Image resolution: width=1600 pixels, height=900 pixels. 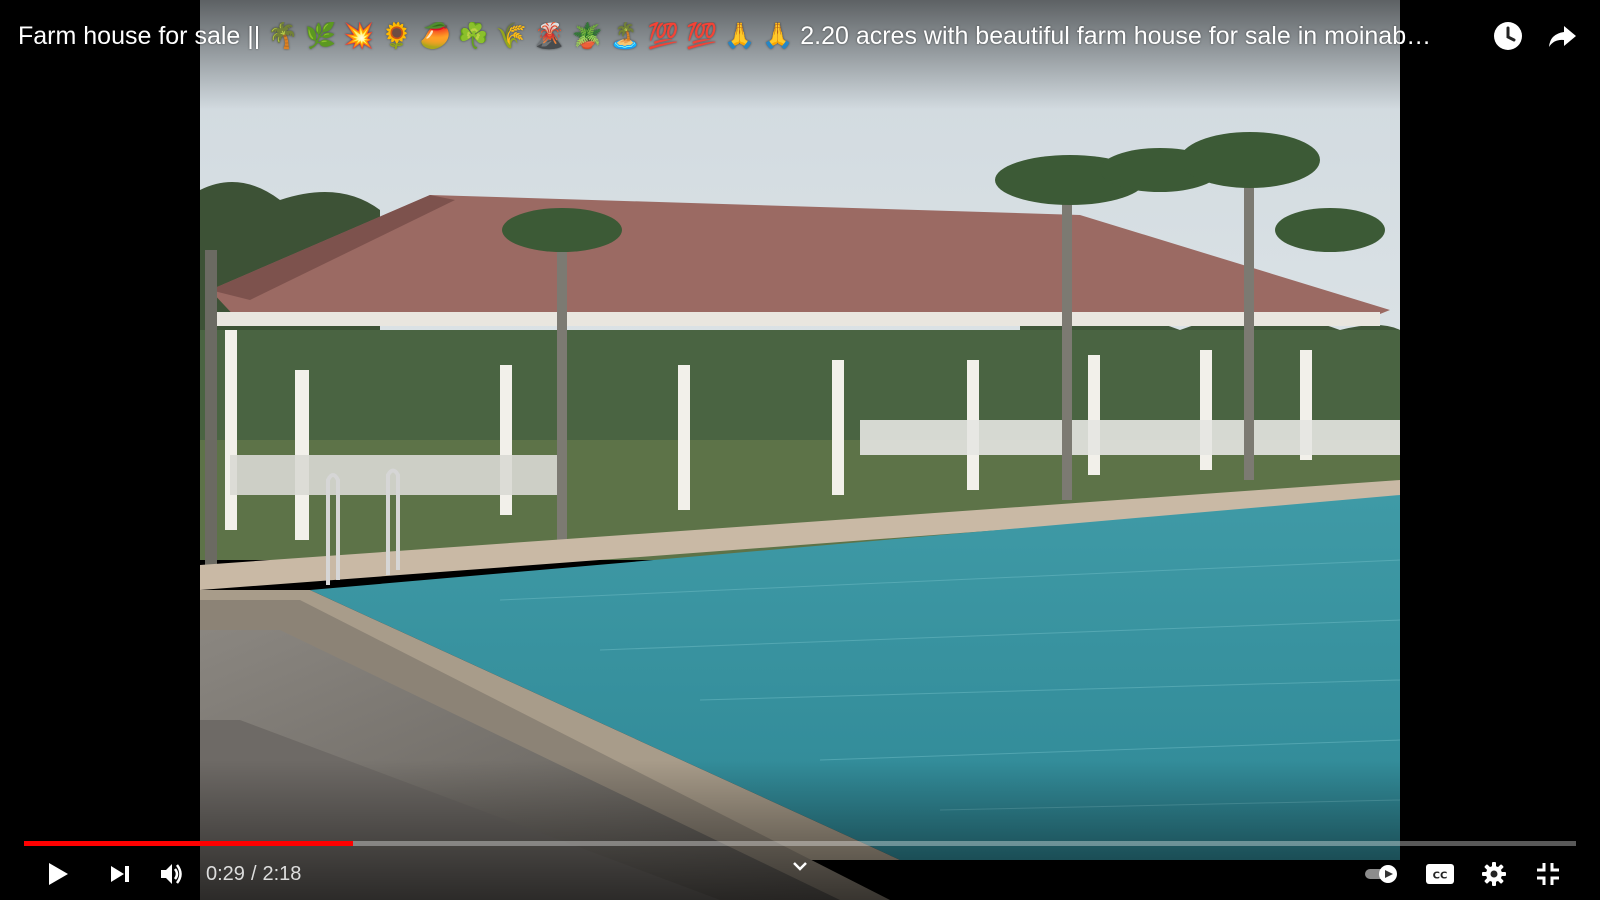 I want to click on share-arrow-icon, so click(x=1562, y=36).